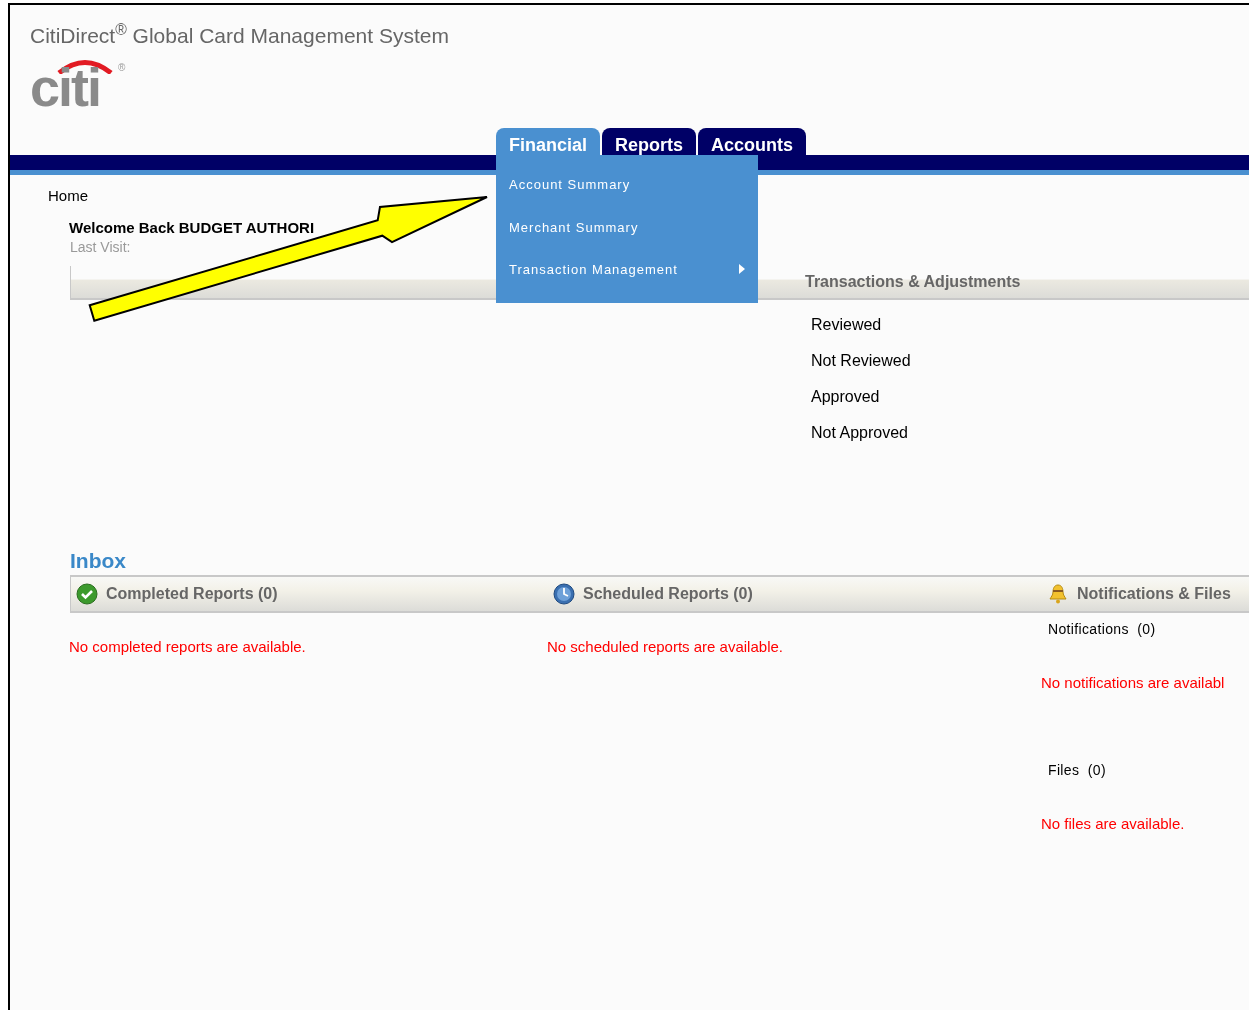 This screenshot has height=1010, width=1249. Describe the element at coordinates (859, 433) in the screenshot. I see `status-link: Not Approved` at that location.